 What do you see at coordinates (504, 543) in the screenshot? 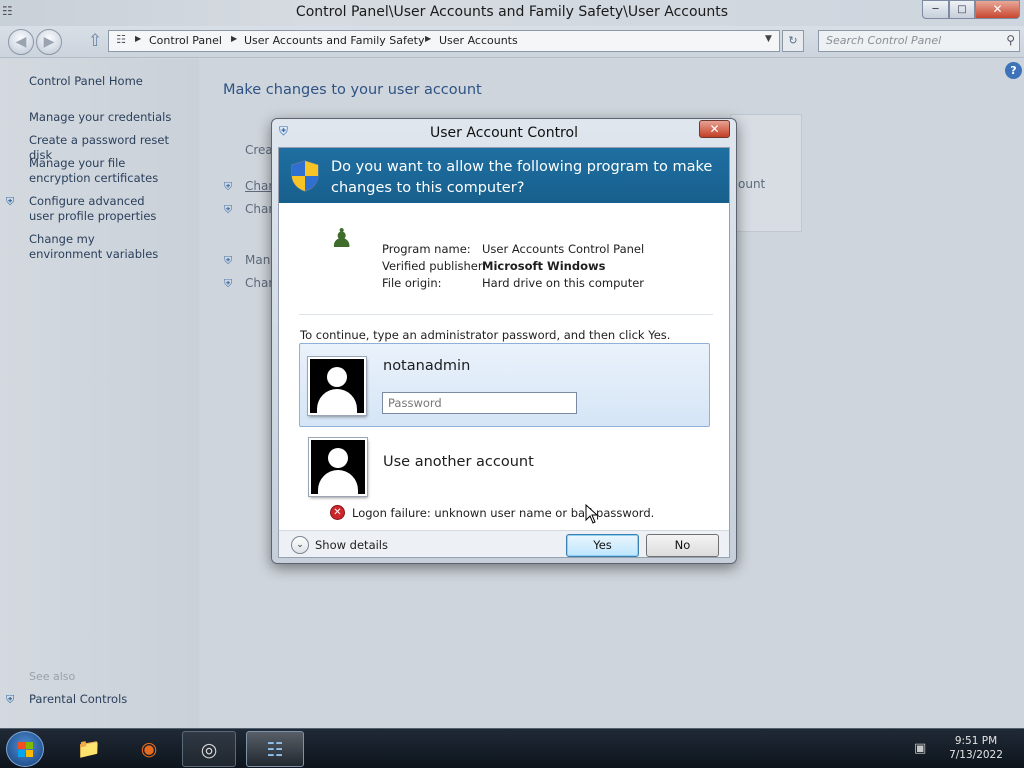
I see `dialog-footer: ⌄ Show details Yes No` at bounding box center [504, 543].